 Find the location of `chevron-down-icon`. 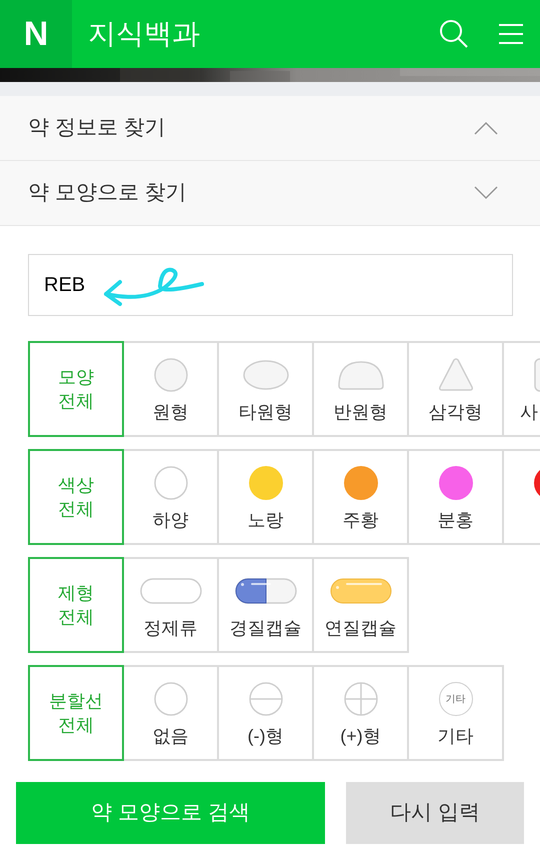

chevron-down-icon is located at coordinates (486, 193).